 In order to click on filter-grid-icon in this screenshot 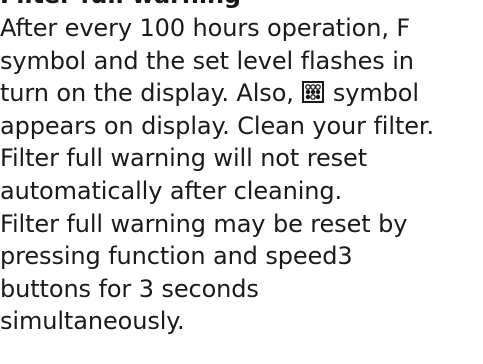, I will do `click(313, 91)`.